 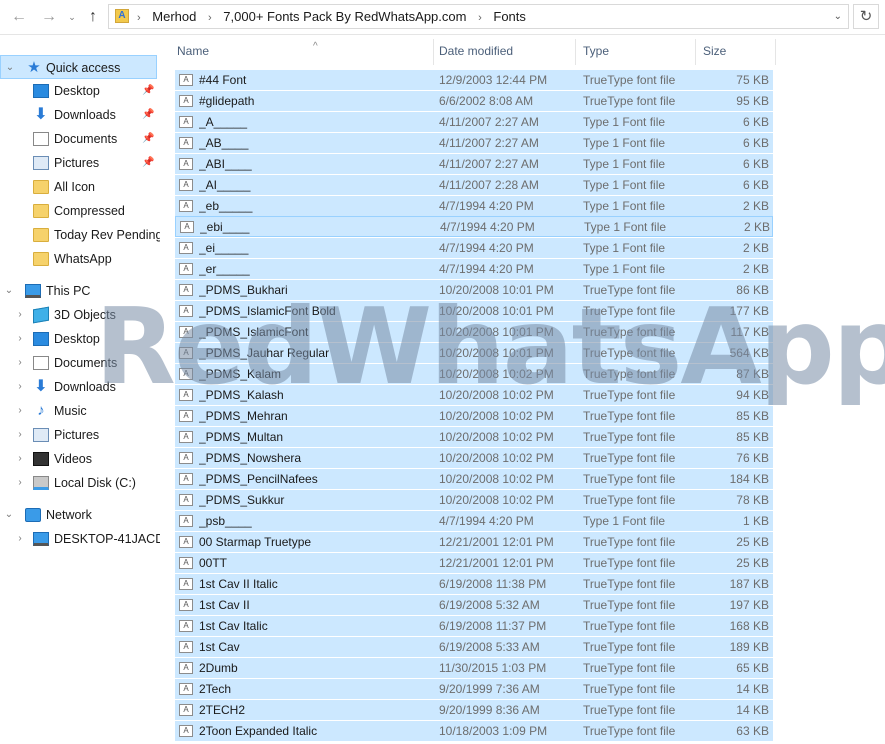 What do you see at coordinates (78, 387) in the screenshot?
I see `nav-pc-downloads: › ⬇ Downloads` at bounding box center [78, 387].